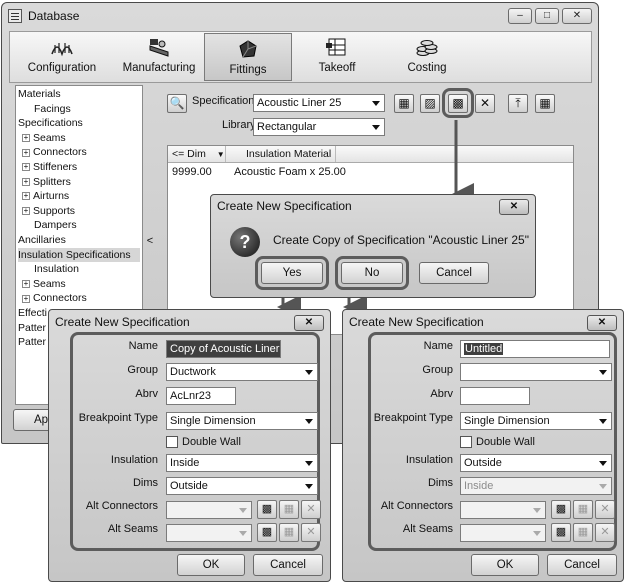 The image size is (626, 585). What do you see at coordinates (242, 463) in the screenshot?
I see `insulation-select: Inside` at bounding box center [242, 463].